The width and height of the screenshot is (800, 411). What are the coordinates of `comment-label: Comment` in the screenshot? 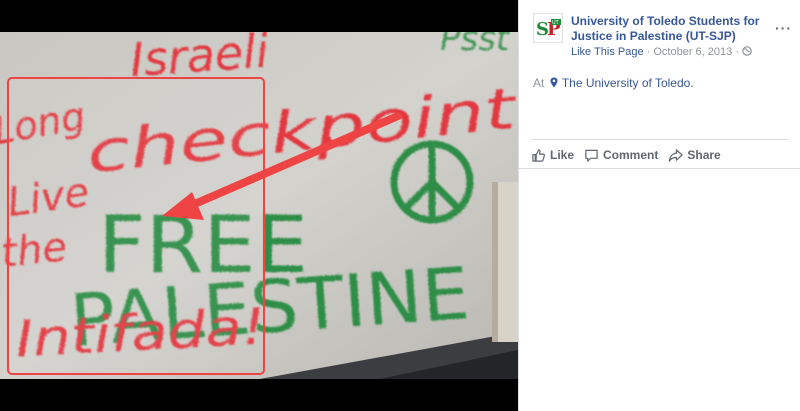 It's located at (631, 155).